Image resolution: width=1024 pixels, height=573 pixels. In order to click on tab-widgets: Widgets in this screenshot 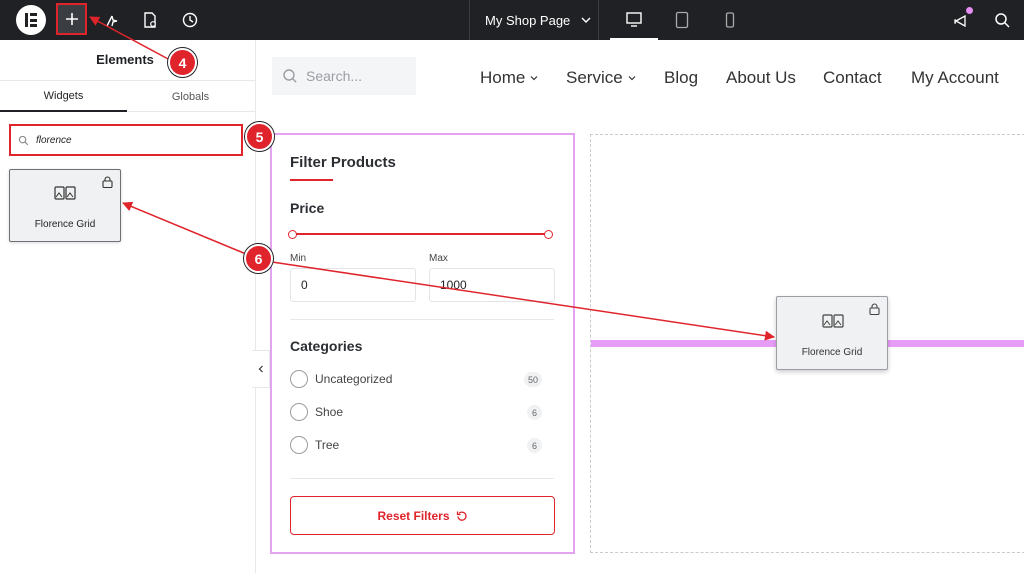, I will do `click(63, 96)`.